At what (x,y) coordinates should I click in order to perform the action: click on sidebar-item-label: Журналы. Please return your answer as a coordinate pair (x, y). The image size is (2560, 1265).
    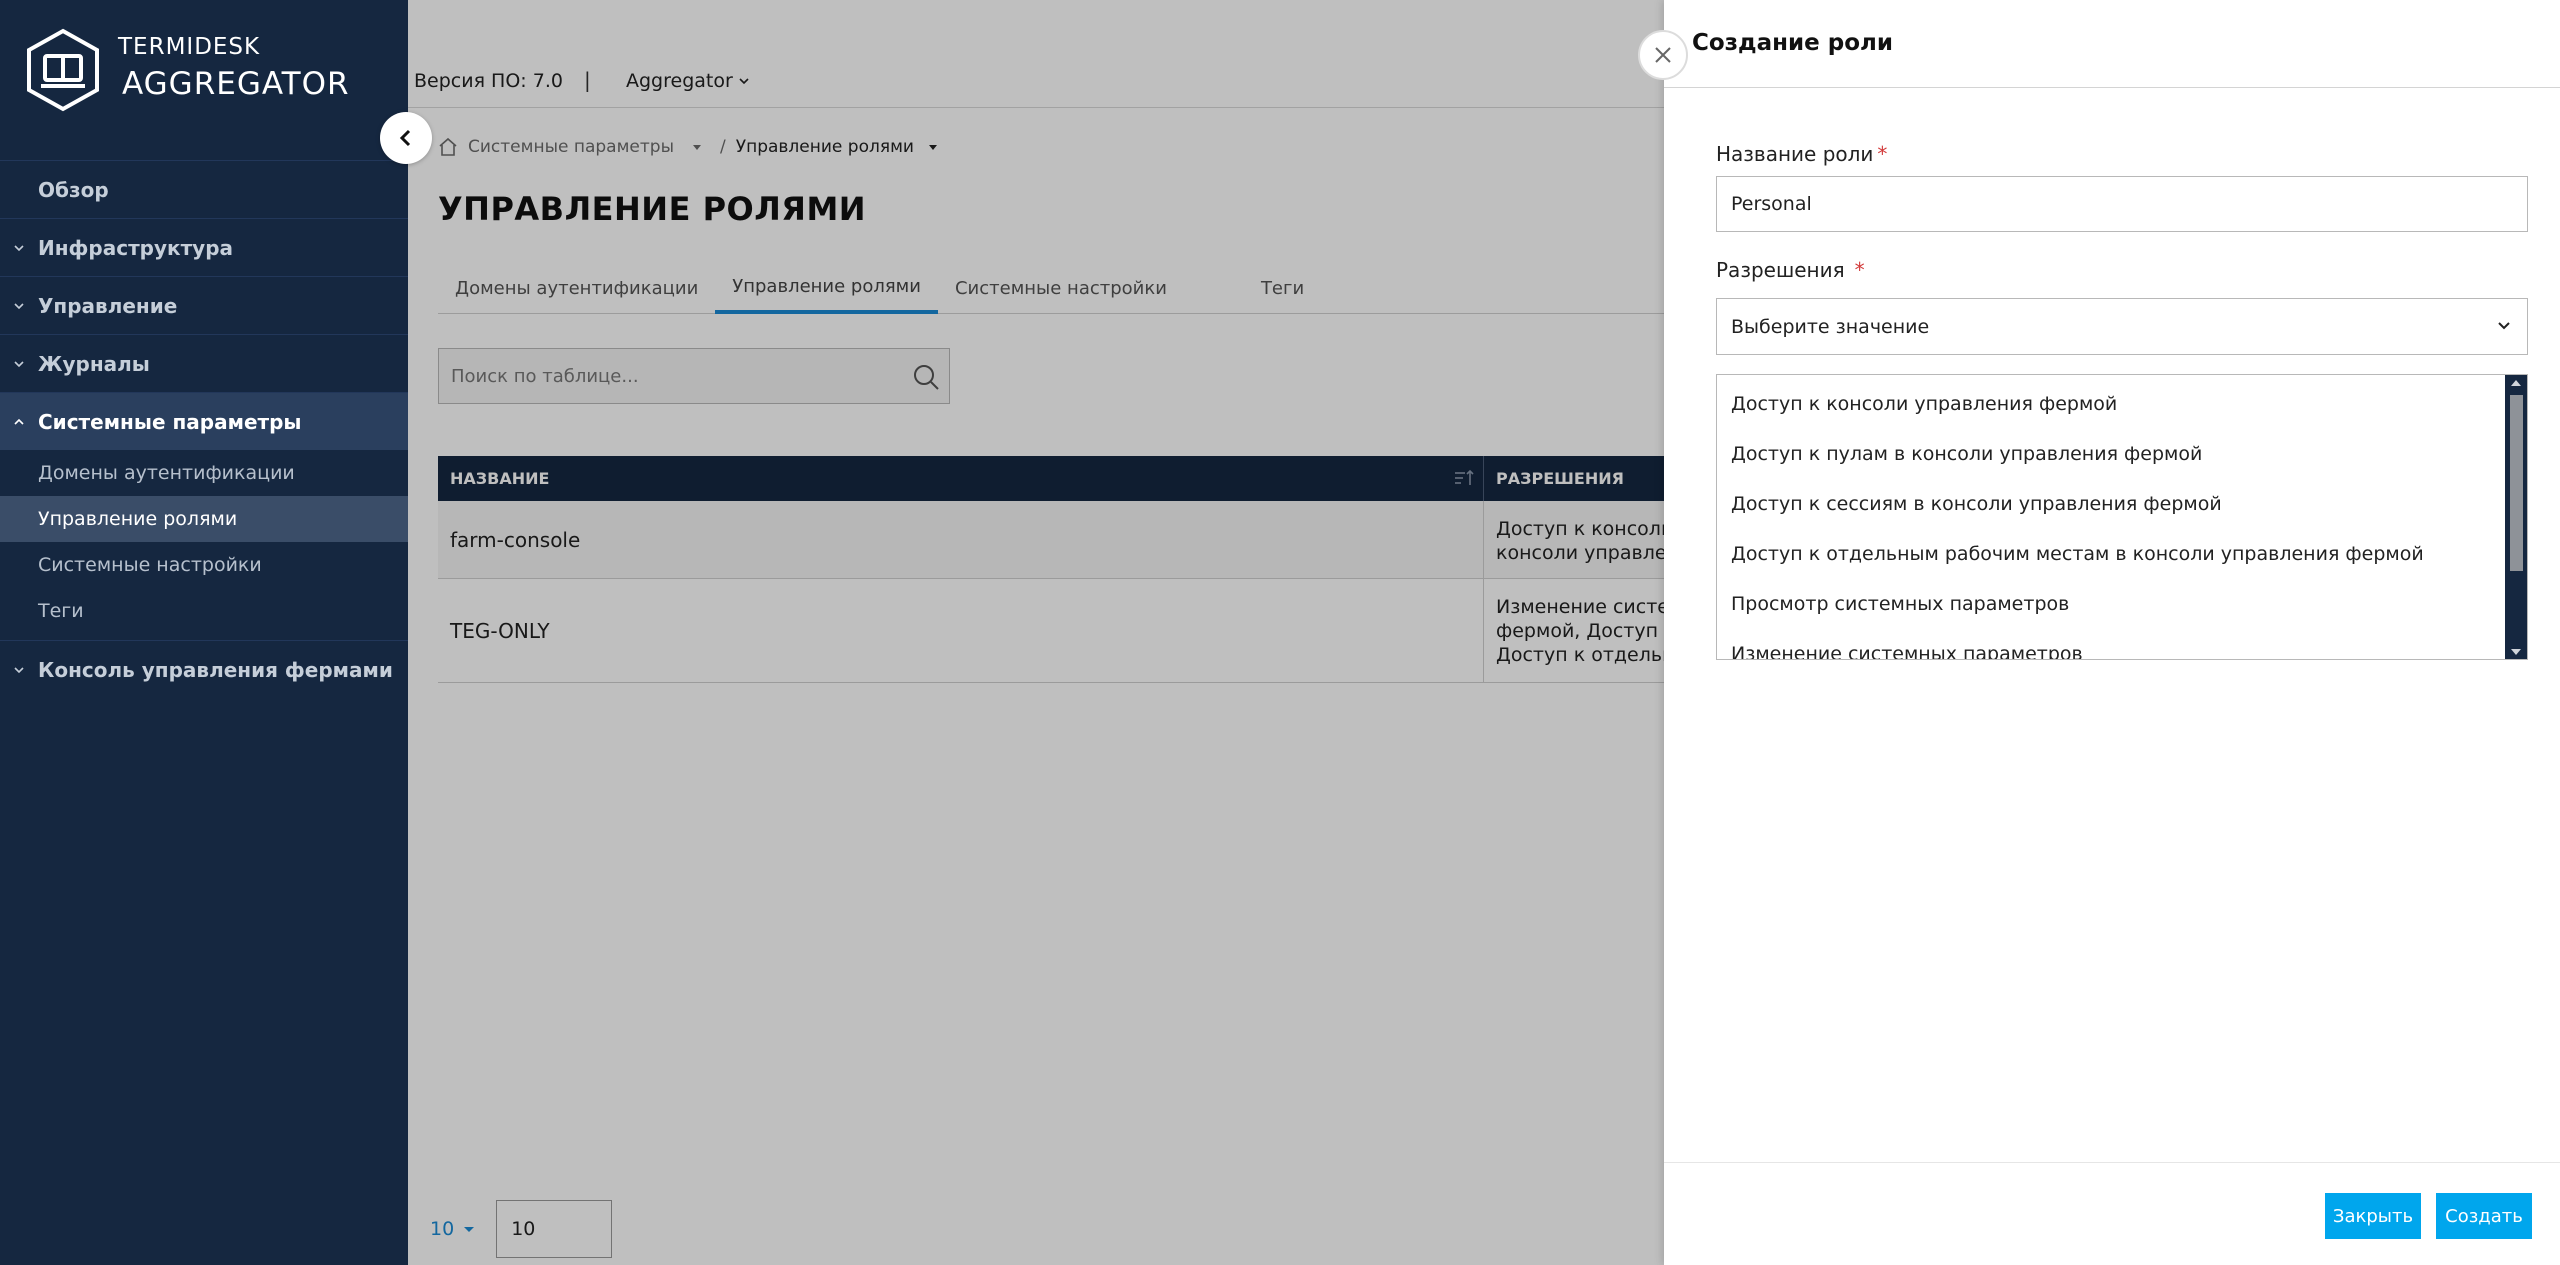
    Looking at the image, I should click on (94, 363).